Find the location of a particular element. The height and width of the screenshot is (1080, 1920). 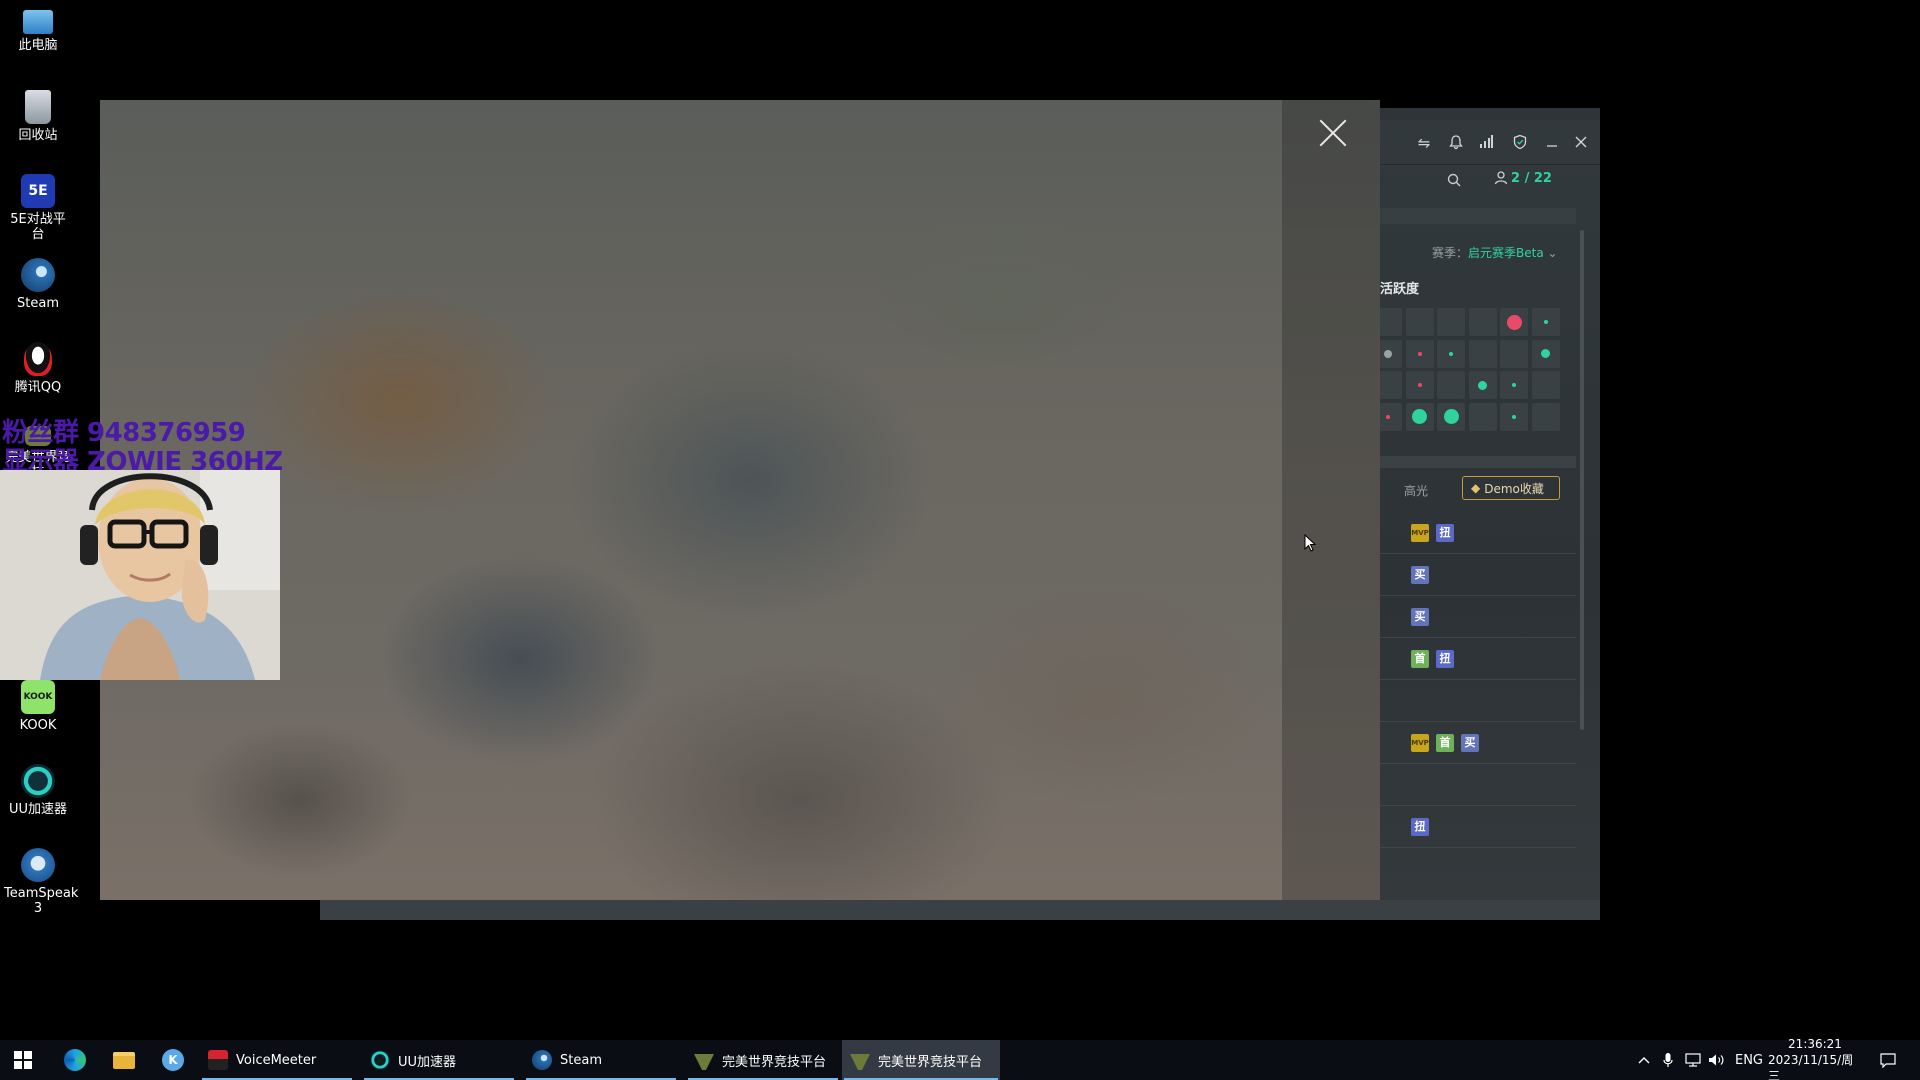

desktop-icon-5e: 5E 5E对战平台 is located at coordinates (38, 208).